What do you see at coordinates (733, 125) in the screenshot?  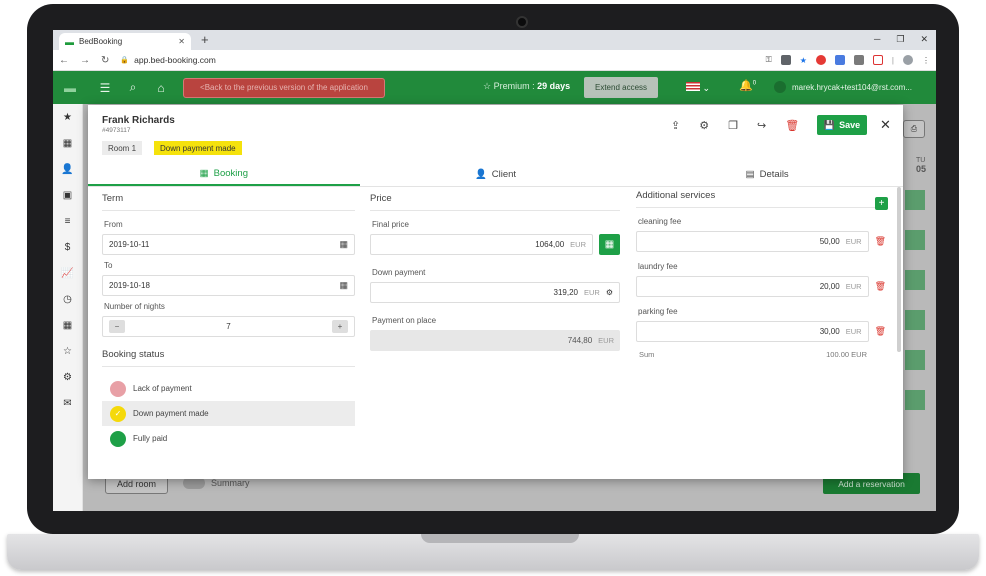 I see `copy-icon: ❐` at bounding box center [733, 125].